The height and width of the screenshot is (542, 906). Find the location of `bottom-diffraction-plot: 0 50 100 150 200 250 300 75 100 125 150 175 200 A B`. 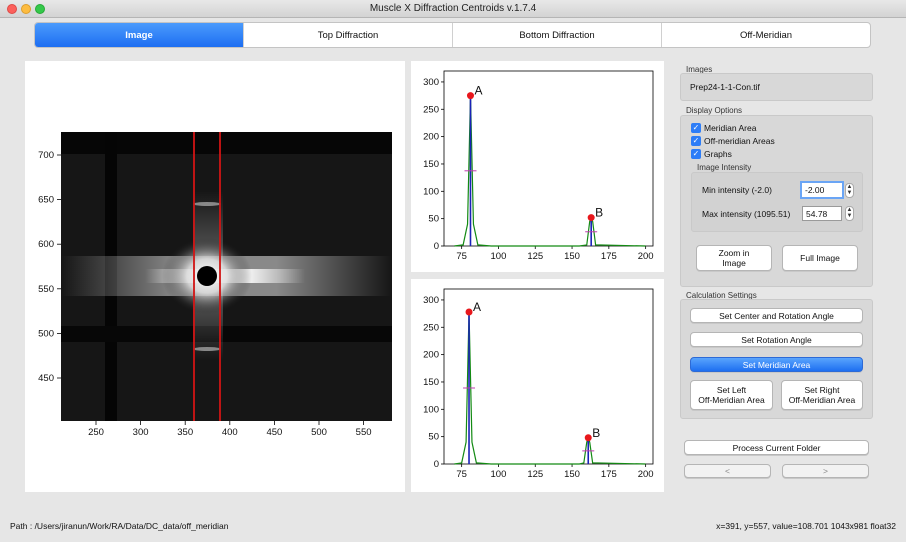

bottom-diffraction-plot: 0 50 100 150 200 250 300 75 100 125 150 175 200 A B is located at coordinates (537, 385).